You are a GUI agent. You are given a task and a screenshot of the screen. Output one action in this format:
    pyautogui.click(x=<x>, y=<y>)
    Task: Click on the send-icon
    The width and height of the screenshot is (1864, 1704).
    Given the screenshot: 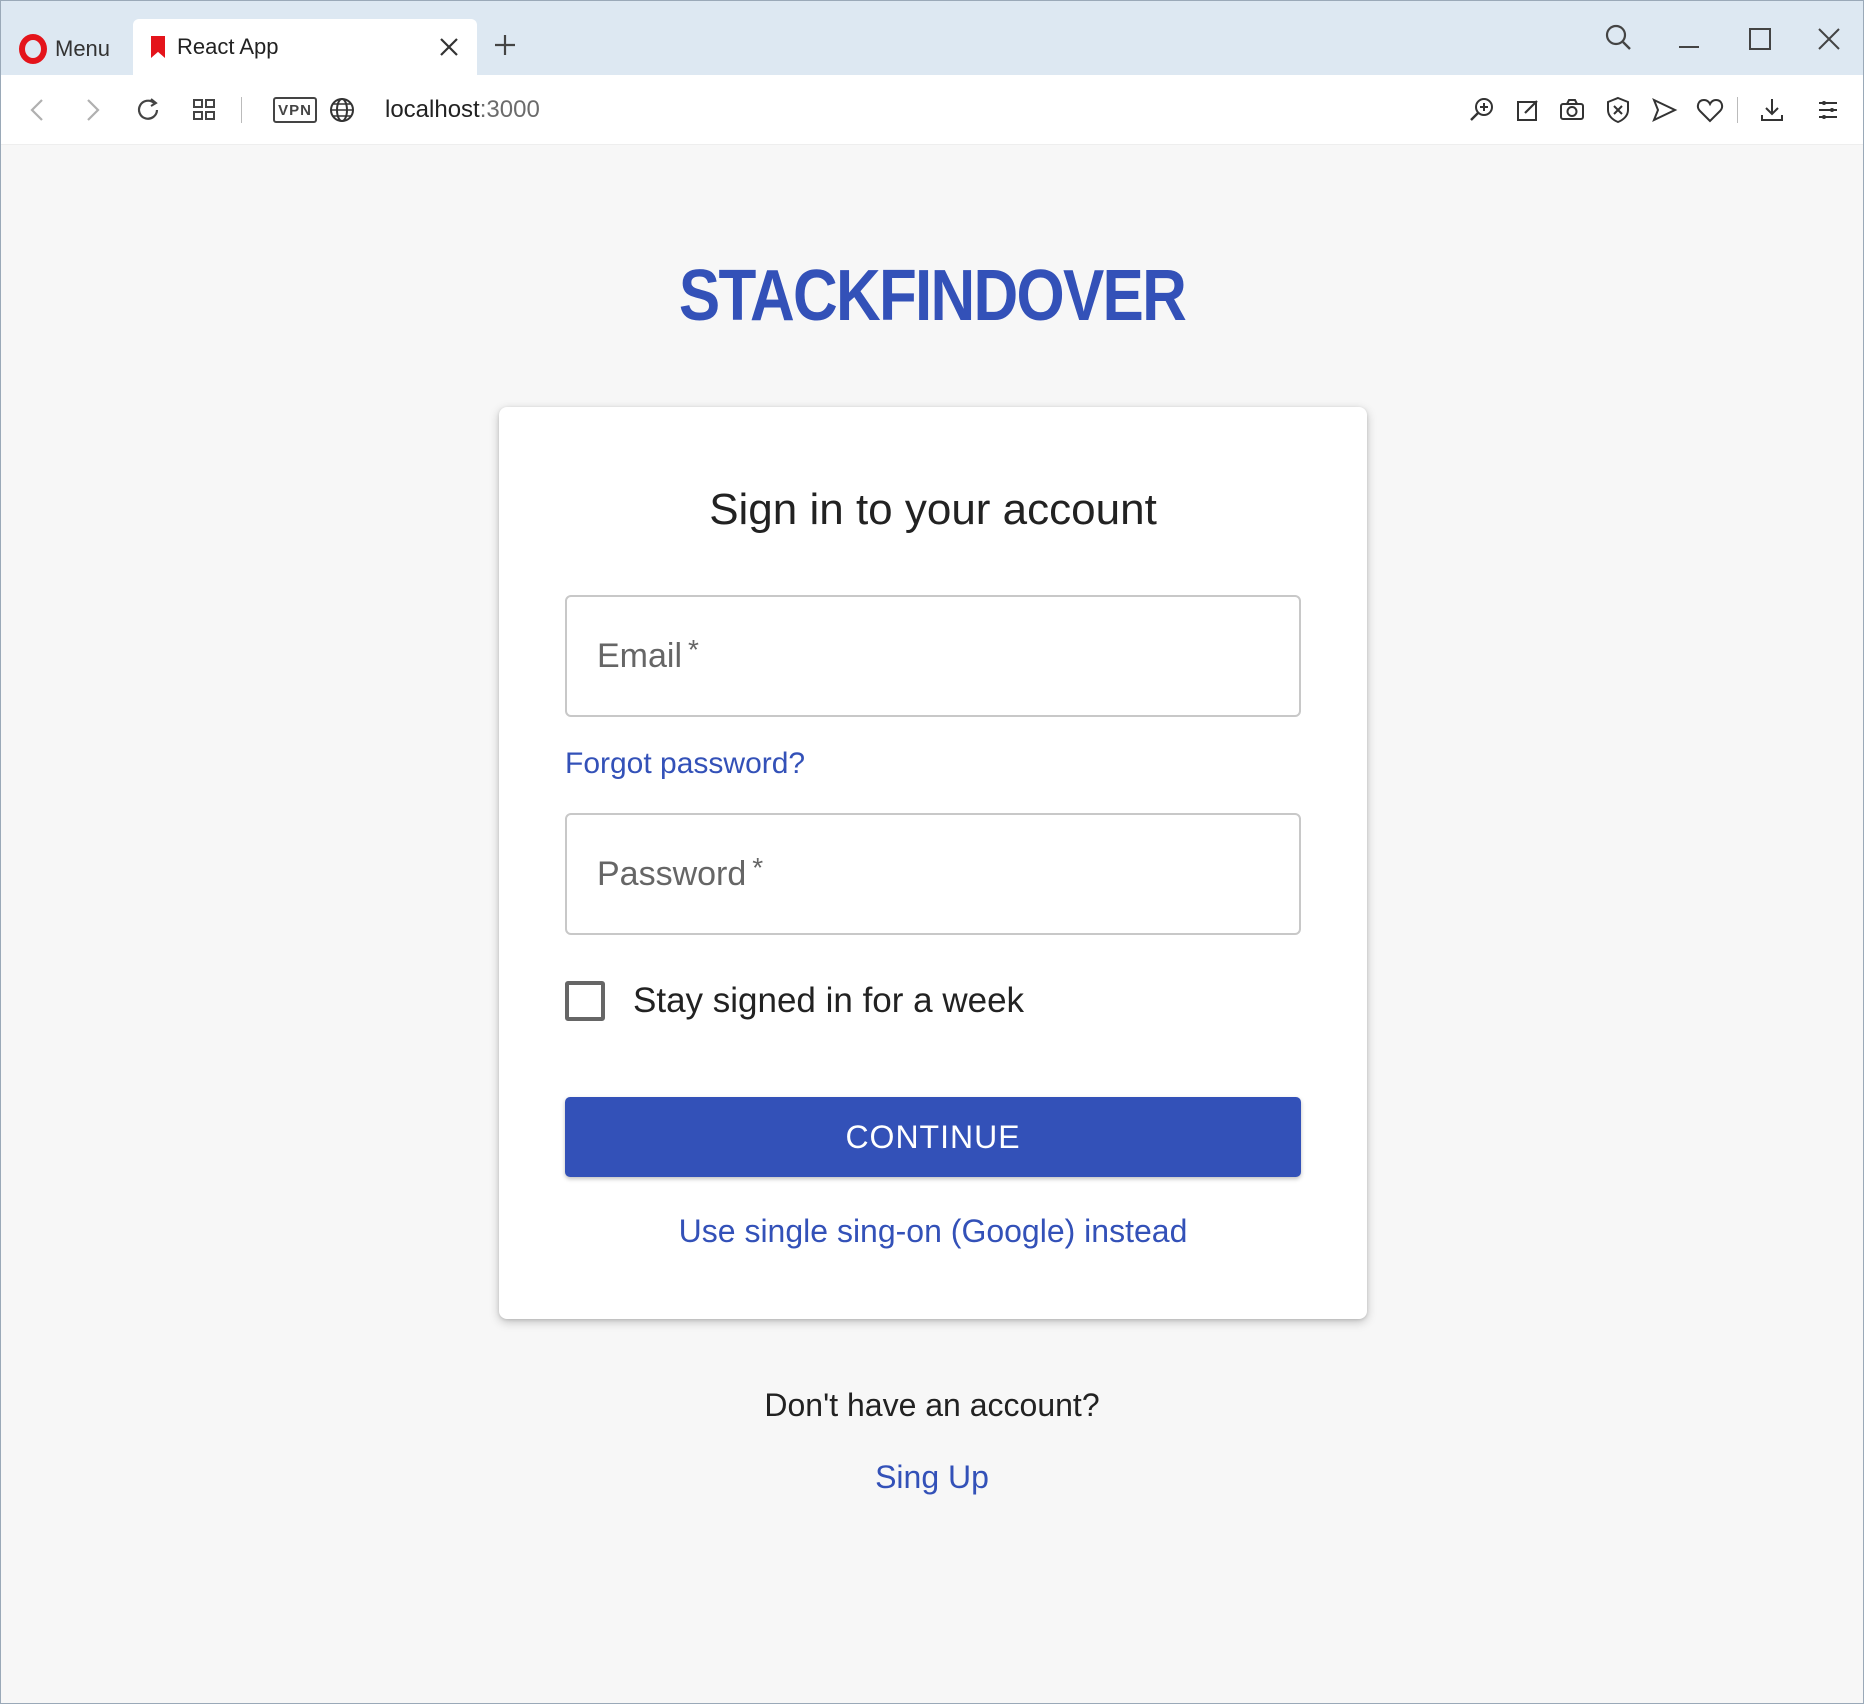 What is the action you would take?
    pyautogui.click(x=1664, y=110)
    